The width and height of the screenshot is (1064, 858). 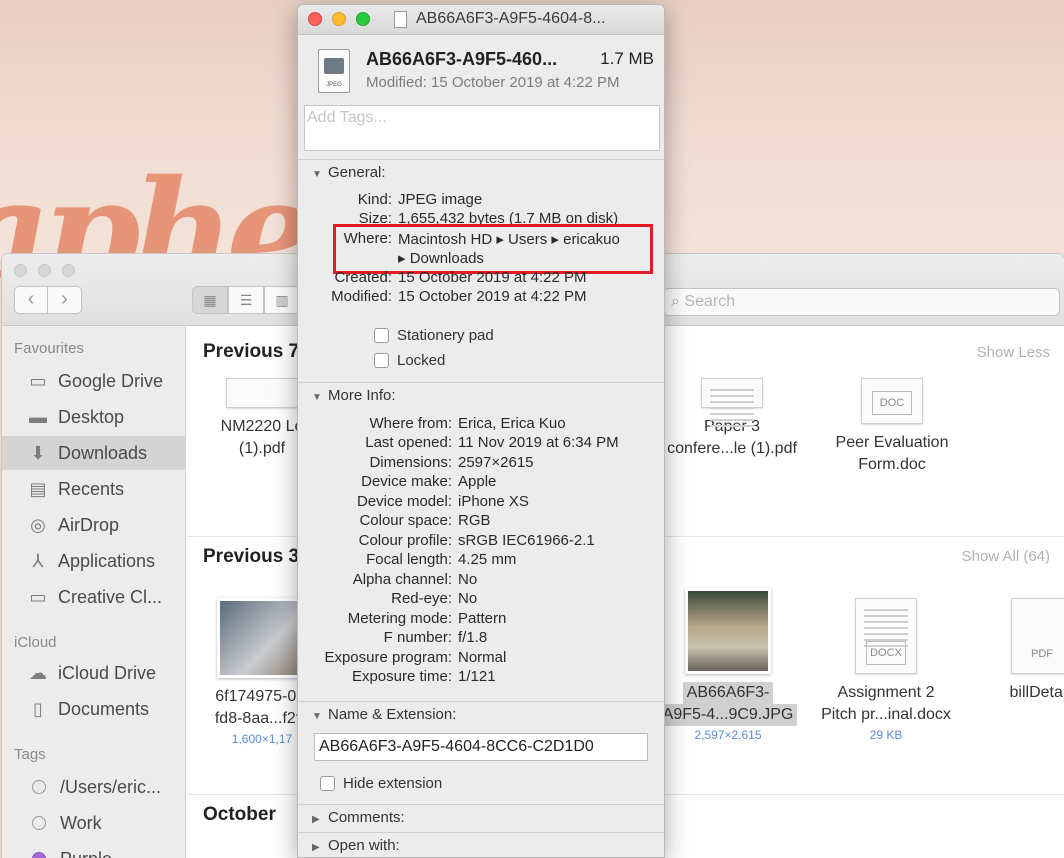 What do you see at coordinates (421, 360) in the screenshot?
I see `checkbox-label: Locked` at bounding box center [421, 360].